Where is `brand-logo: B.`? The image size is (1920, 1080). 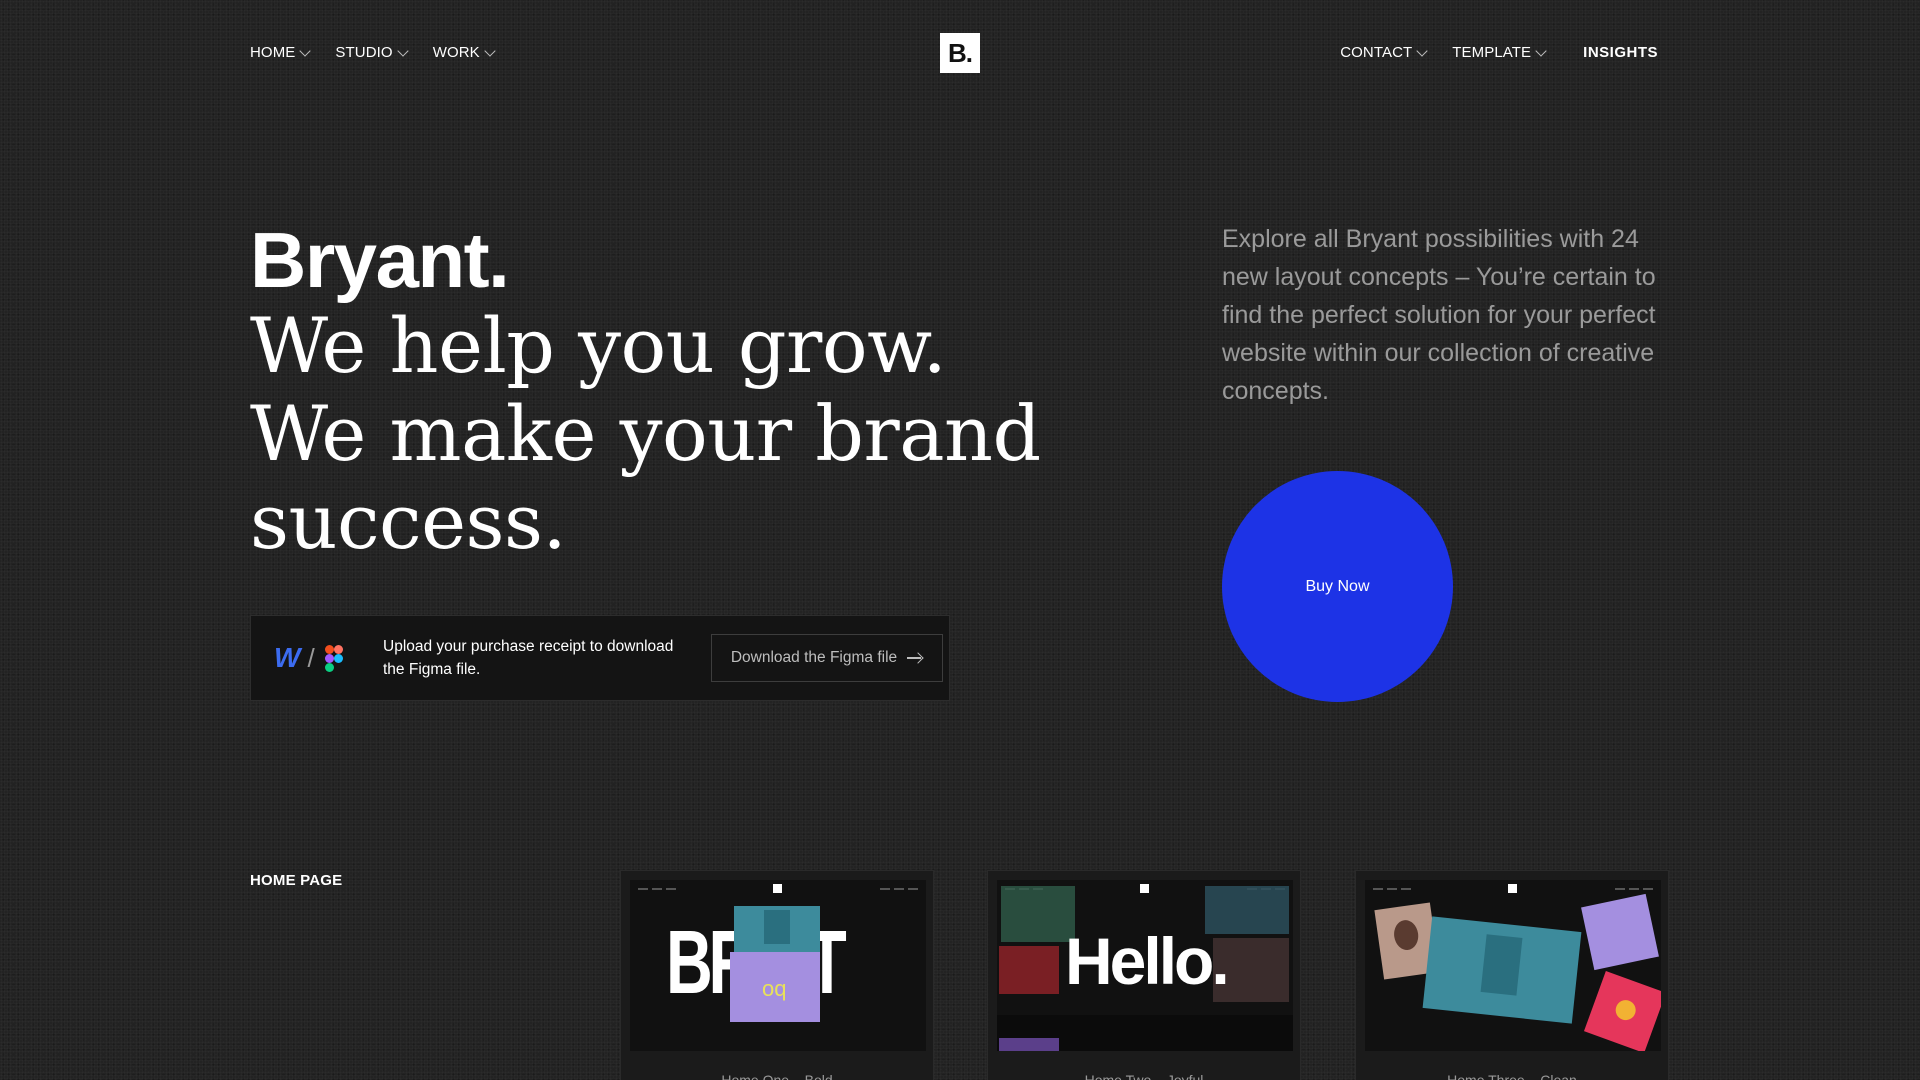
brand-logo: B. is located at coordinates (960, 53).